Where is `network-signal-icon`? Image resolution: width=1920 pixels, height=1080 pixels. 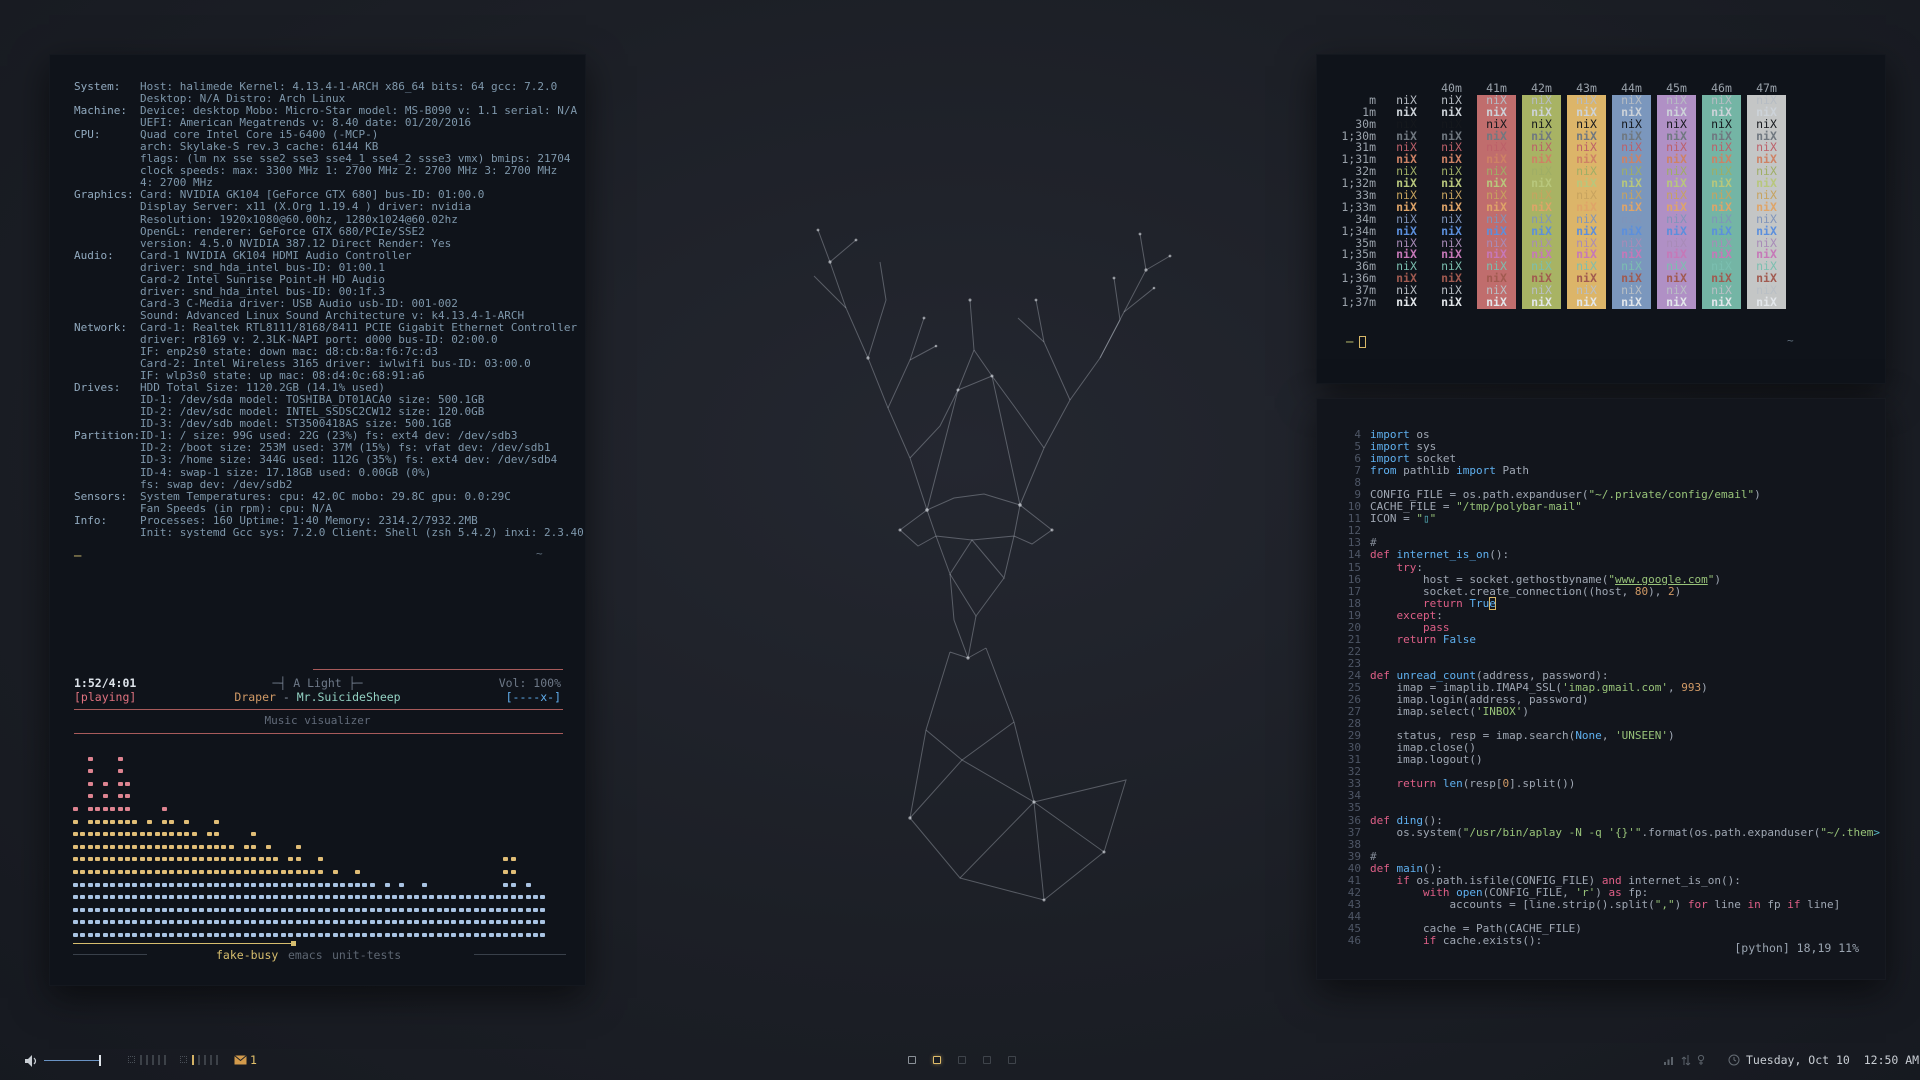 network-signal-icon is located at coordinates (1669, 1060).